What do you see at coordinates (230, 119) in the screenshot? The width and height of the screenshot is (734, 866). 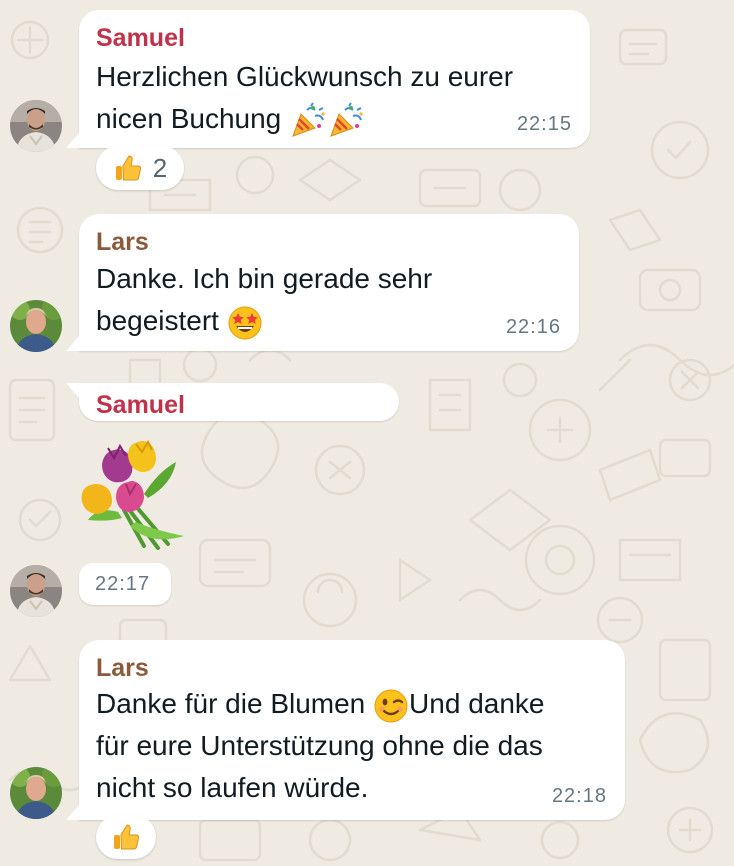 I see `message-text: nicen Buchung` at bounding box center [230, 119].